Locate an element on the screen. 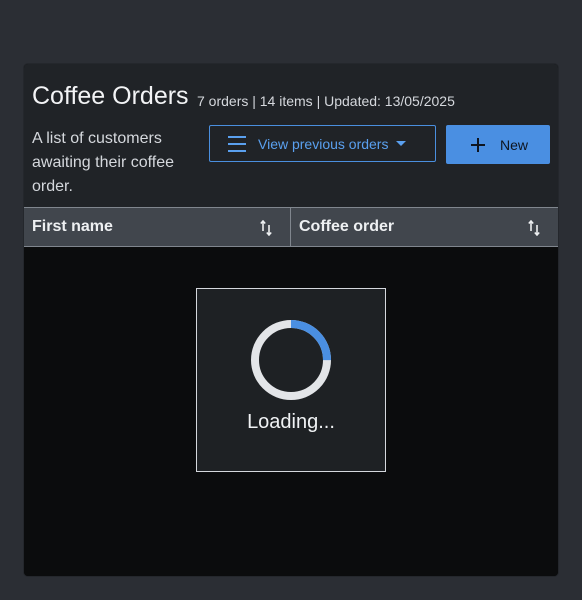  table-header: First name Coffee order is located at coordinates (291, 227).